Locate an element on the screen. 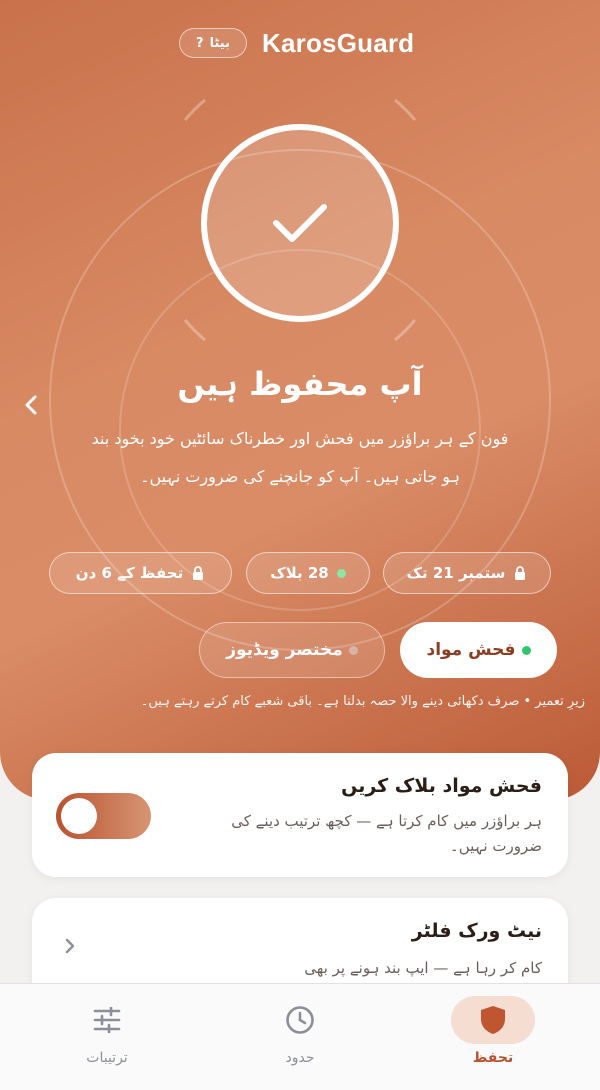 Image resolution: width=600 pixels, height=1090 pixels. block-adult-content-title: فحش مواد بلاک کریں is located at coordinates (441, 786).